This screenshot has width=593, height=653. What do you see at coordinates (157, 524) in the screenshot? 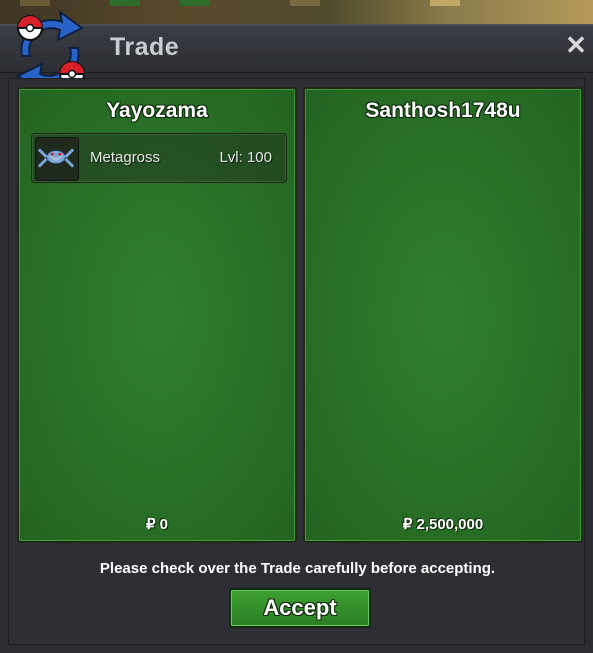
I see `left-money-amount: ₽ 0` at bounding box center [157, 524].